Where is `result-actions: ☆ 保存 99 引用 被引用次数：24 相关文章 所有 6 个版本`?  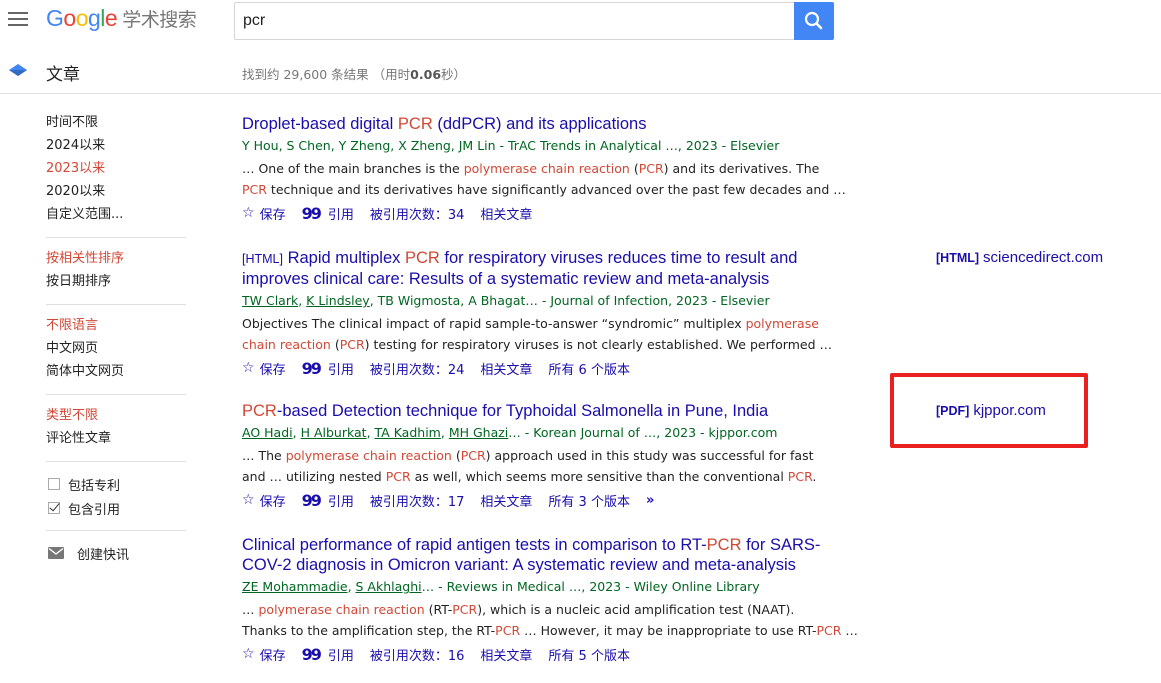
result-actions: ☆ 保存 99 引用 被引用次数：24 相关文章 所有 6 个版本 is located at coordinates (552, 368).